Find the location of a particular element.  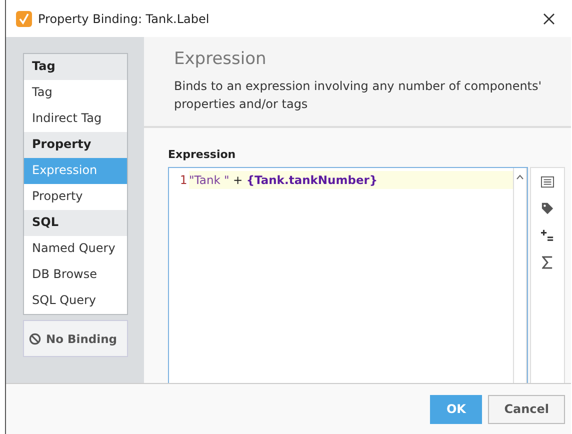

editor-label: Expression is located at coordinates (202, 154).